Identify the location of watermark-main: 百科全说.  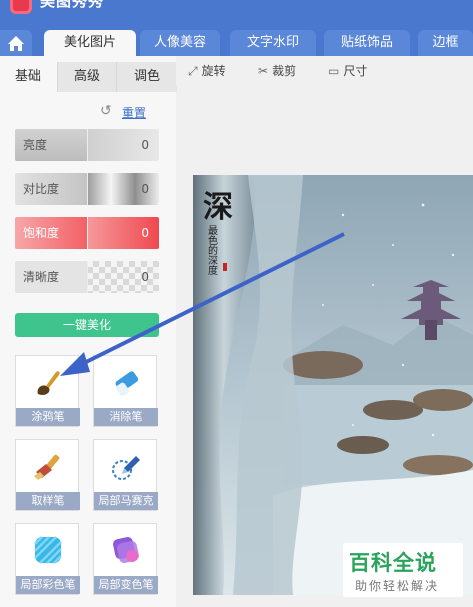
(393, 563).